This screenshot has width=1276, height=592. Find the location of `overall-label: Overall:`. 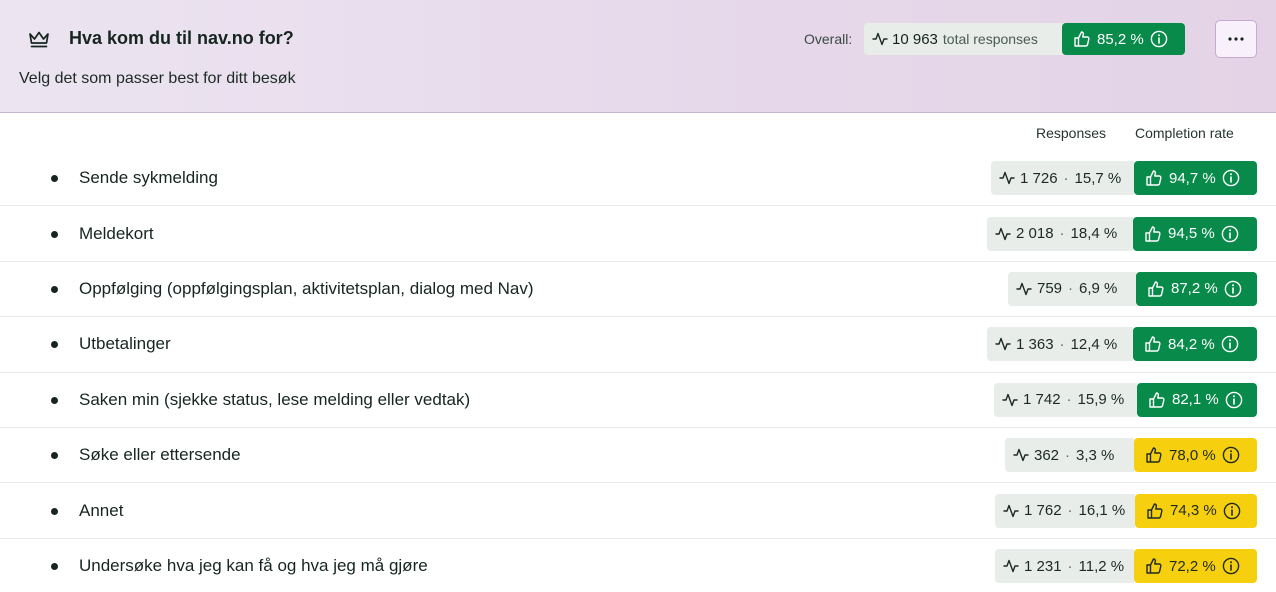

overall-label: Overall: is located at coordinates (828, 39).